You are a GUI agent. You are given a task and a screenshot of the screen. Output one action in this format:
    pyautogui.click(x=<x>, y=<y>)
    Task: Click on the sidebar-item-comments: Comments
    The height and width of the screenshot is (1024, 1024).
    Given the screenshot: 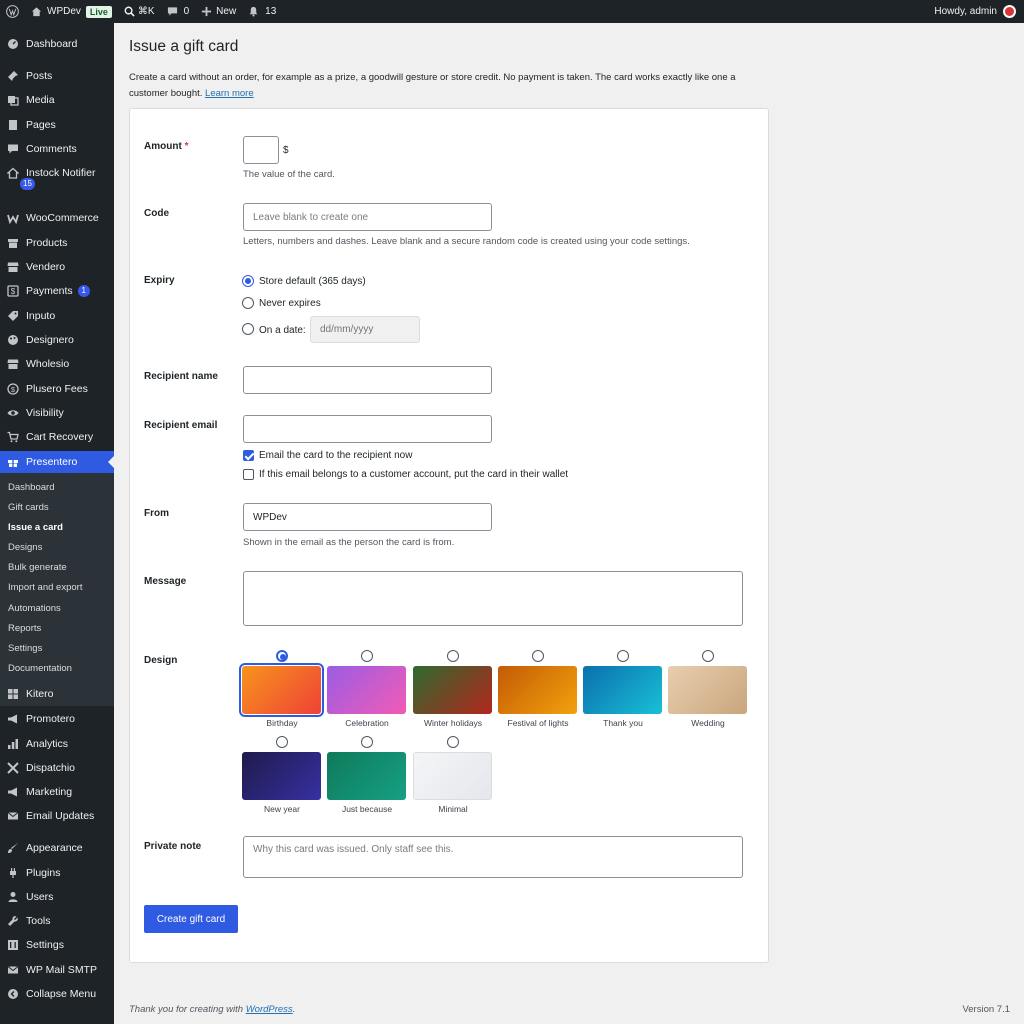 What is the action you would take?
    pyautogui.click(x=57, y=149)
    